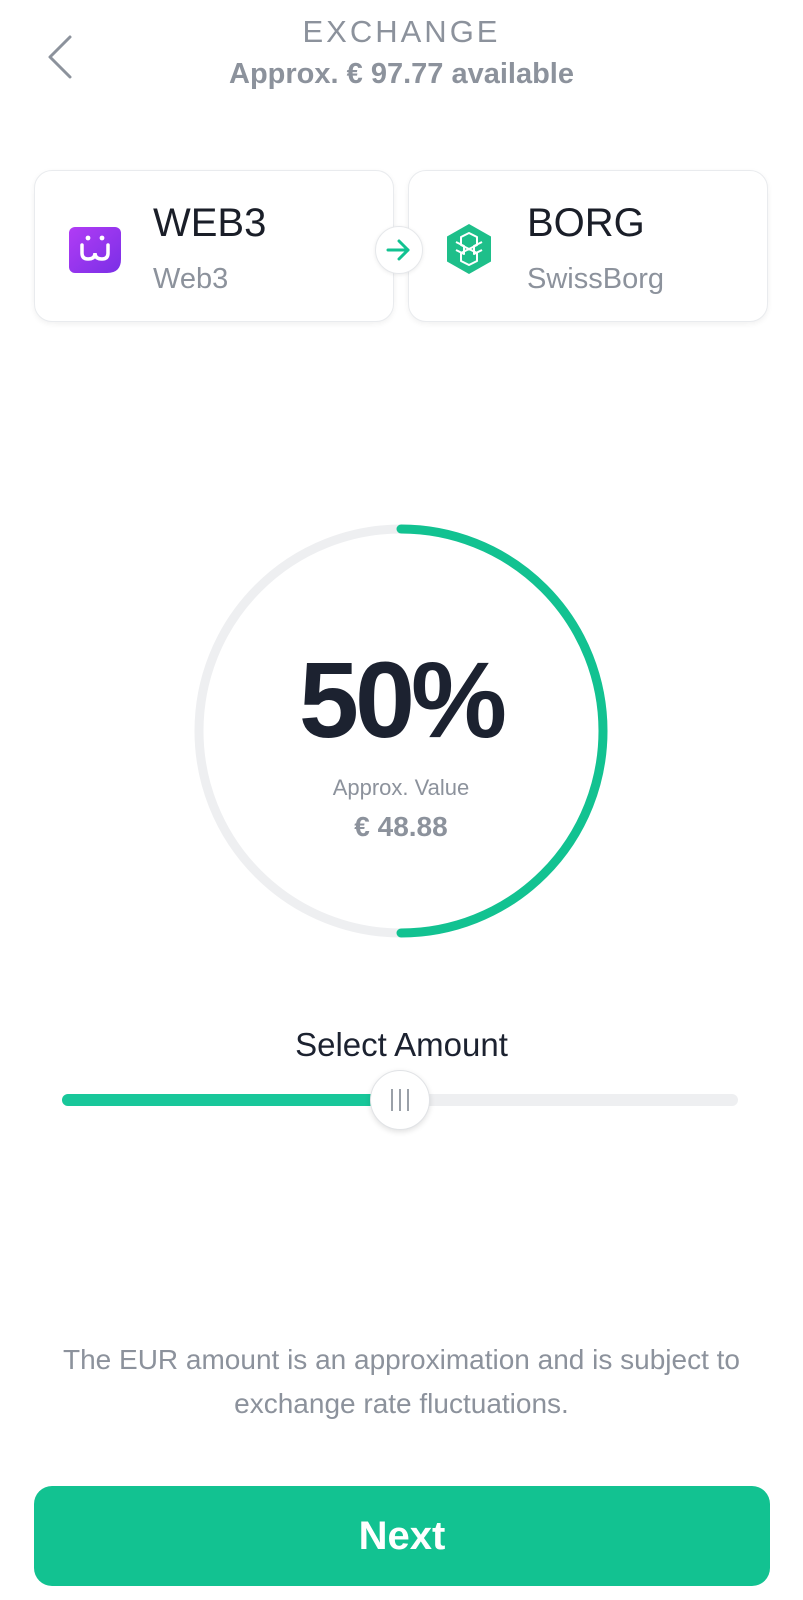 This screenshot has width=803, height=1600. I want to click on page-title: EXCHANGE, so click(401, 31).